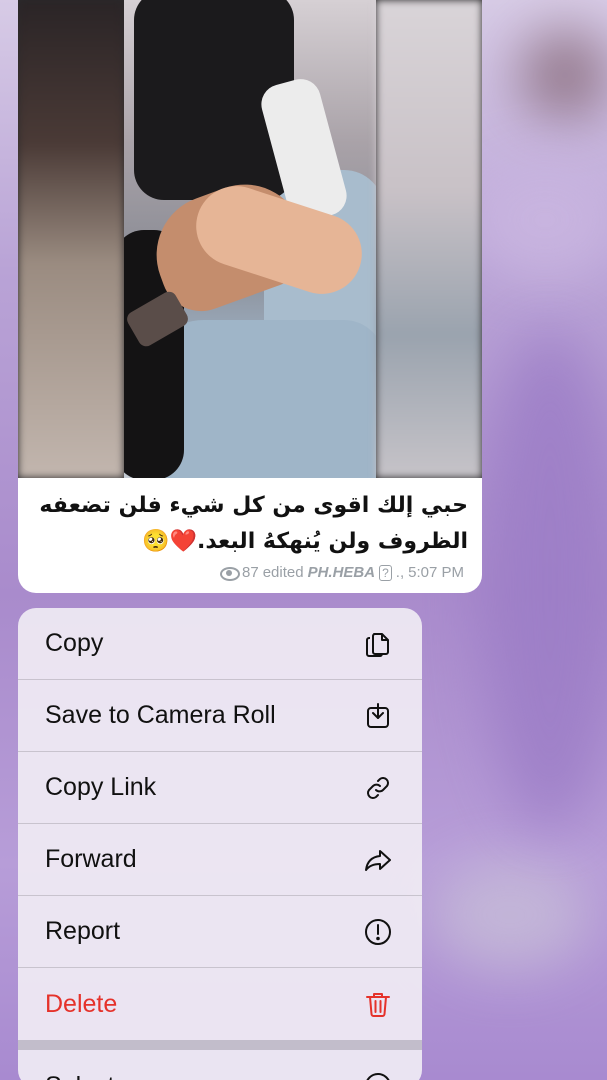 This screenshot has height=1080, width=607. I want to click on link-icon, so click(378, 788).